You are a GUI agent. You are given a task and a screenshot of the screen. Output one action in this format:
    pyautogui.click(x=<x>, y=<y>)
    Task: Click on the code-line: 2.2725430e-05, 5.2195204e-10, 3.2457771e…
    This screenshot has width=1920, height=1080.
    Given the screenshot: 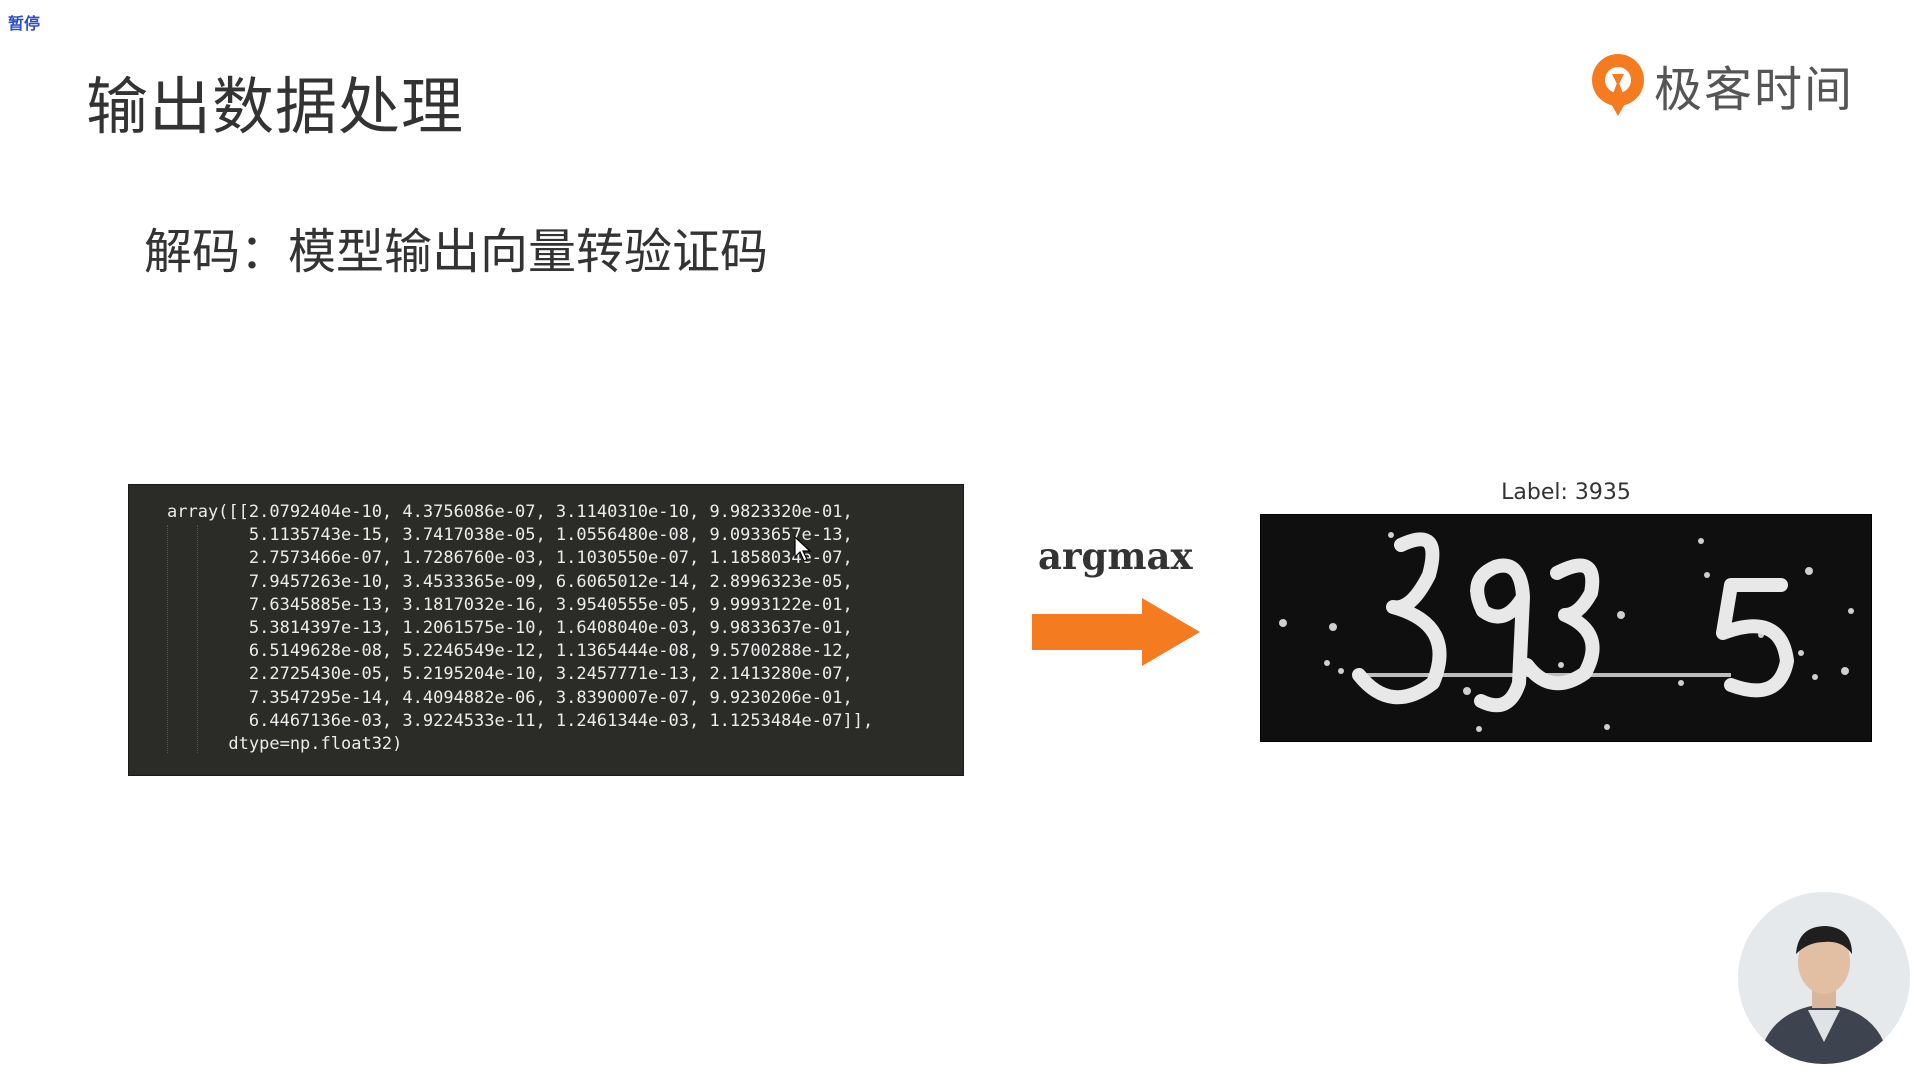 What is the action you would take?
    pyautogui.click(x=510, y=674)
    